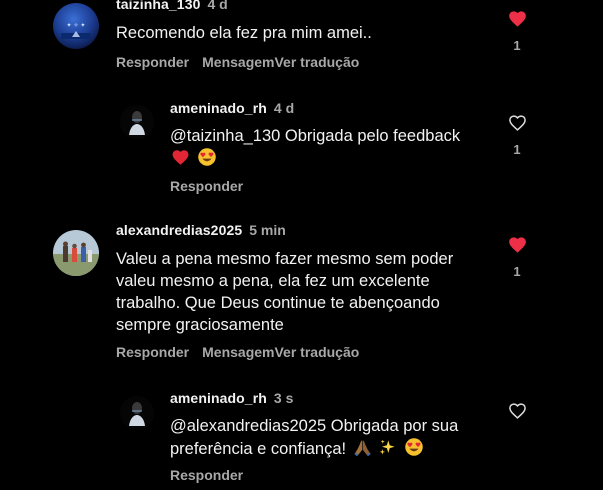  Describe the element at coordinates (180, 157) in the screenshot. I see `red-heart-emoji-icon` at that location.